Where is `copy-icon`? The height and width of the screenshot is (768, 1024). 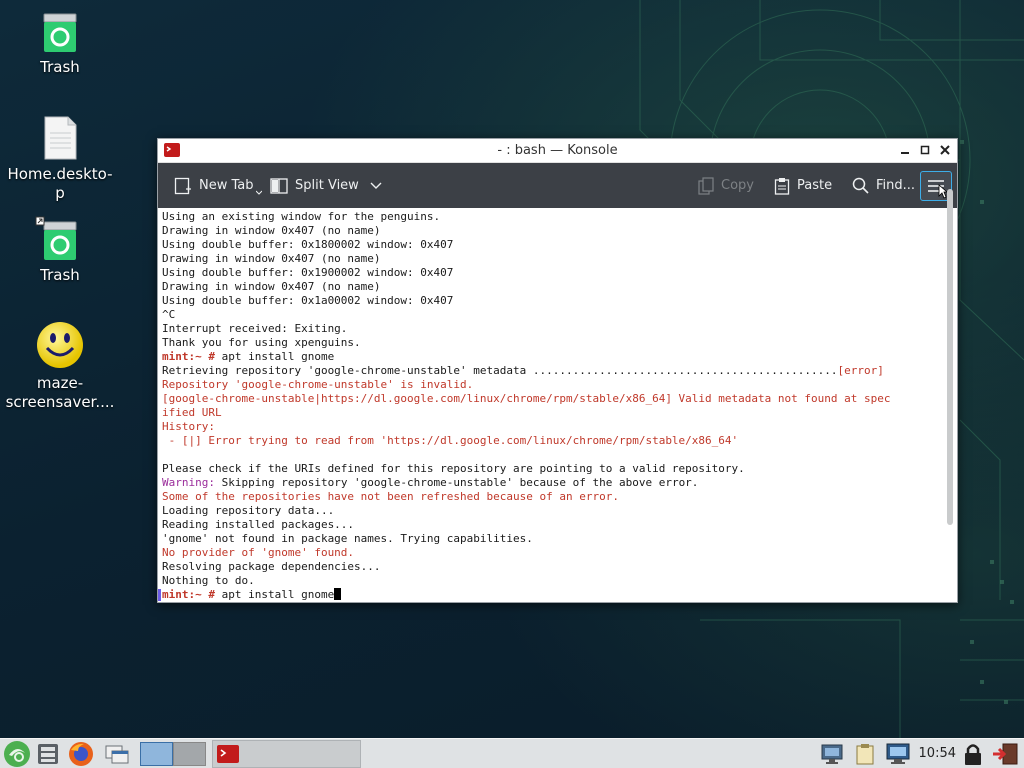
copy-icon is located at coordinates (706, 185).